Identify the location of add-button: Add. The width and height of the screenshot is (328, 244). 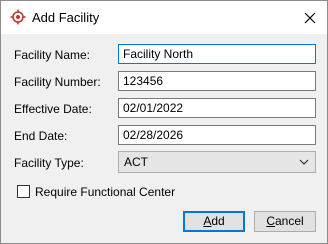
(214, 221).